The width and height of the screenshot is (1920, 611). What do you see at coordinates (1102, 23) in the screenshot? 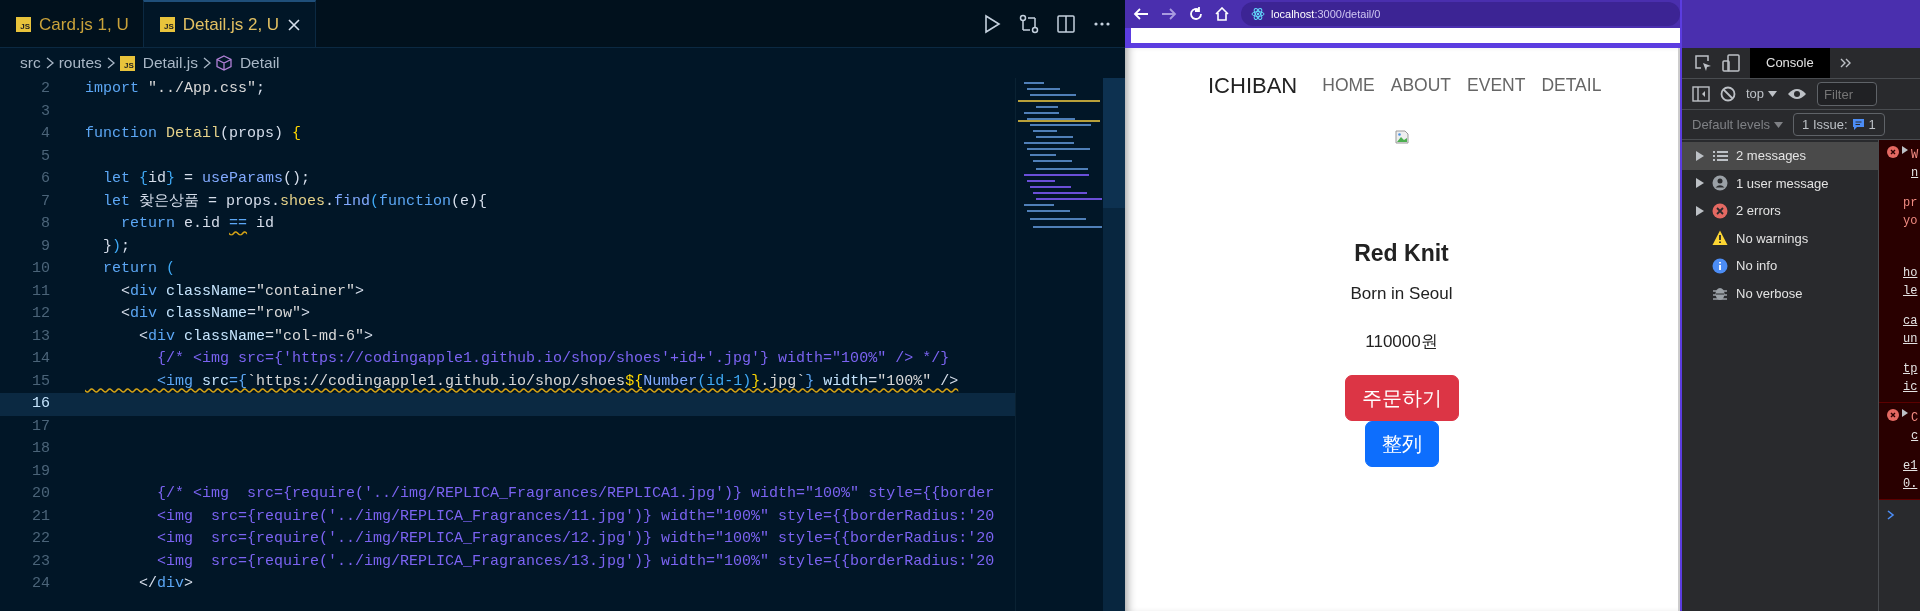
I see `more-icon` at bounding box center [1102, 23].